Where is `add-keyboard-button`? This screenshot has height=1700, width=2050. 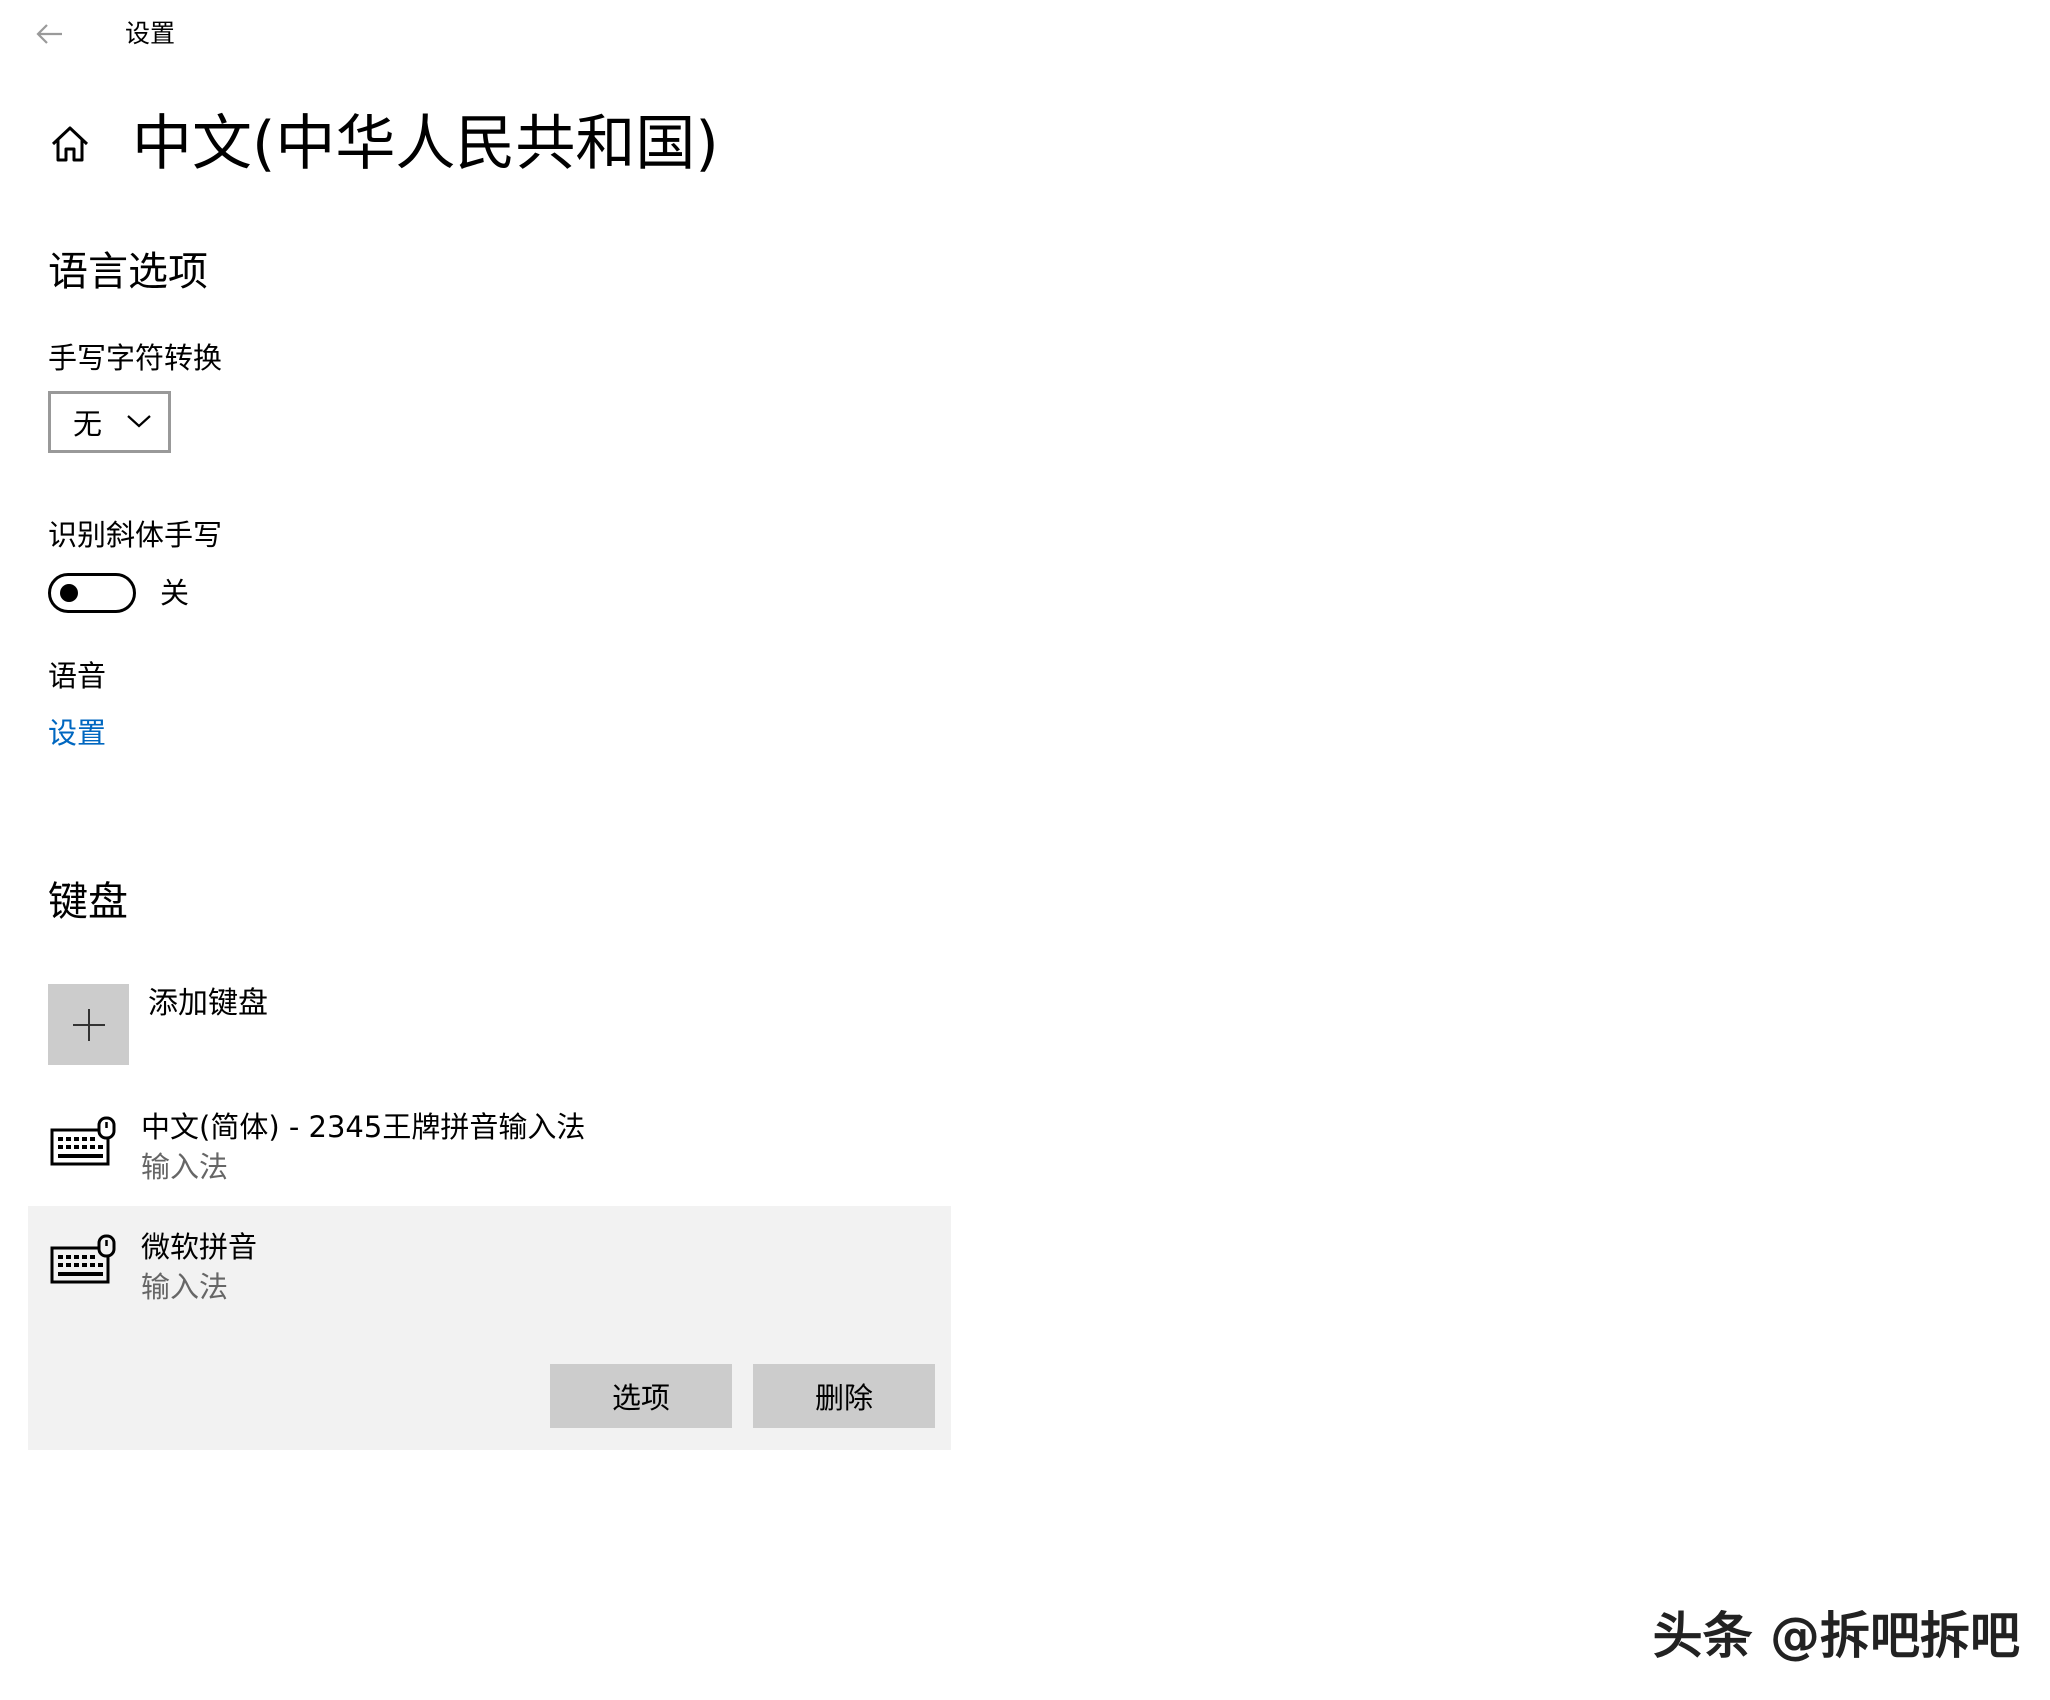
add-keyboard-button is located at coordinates (88, 1024).